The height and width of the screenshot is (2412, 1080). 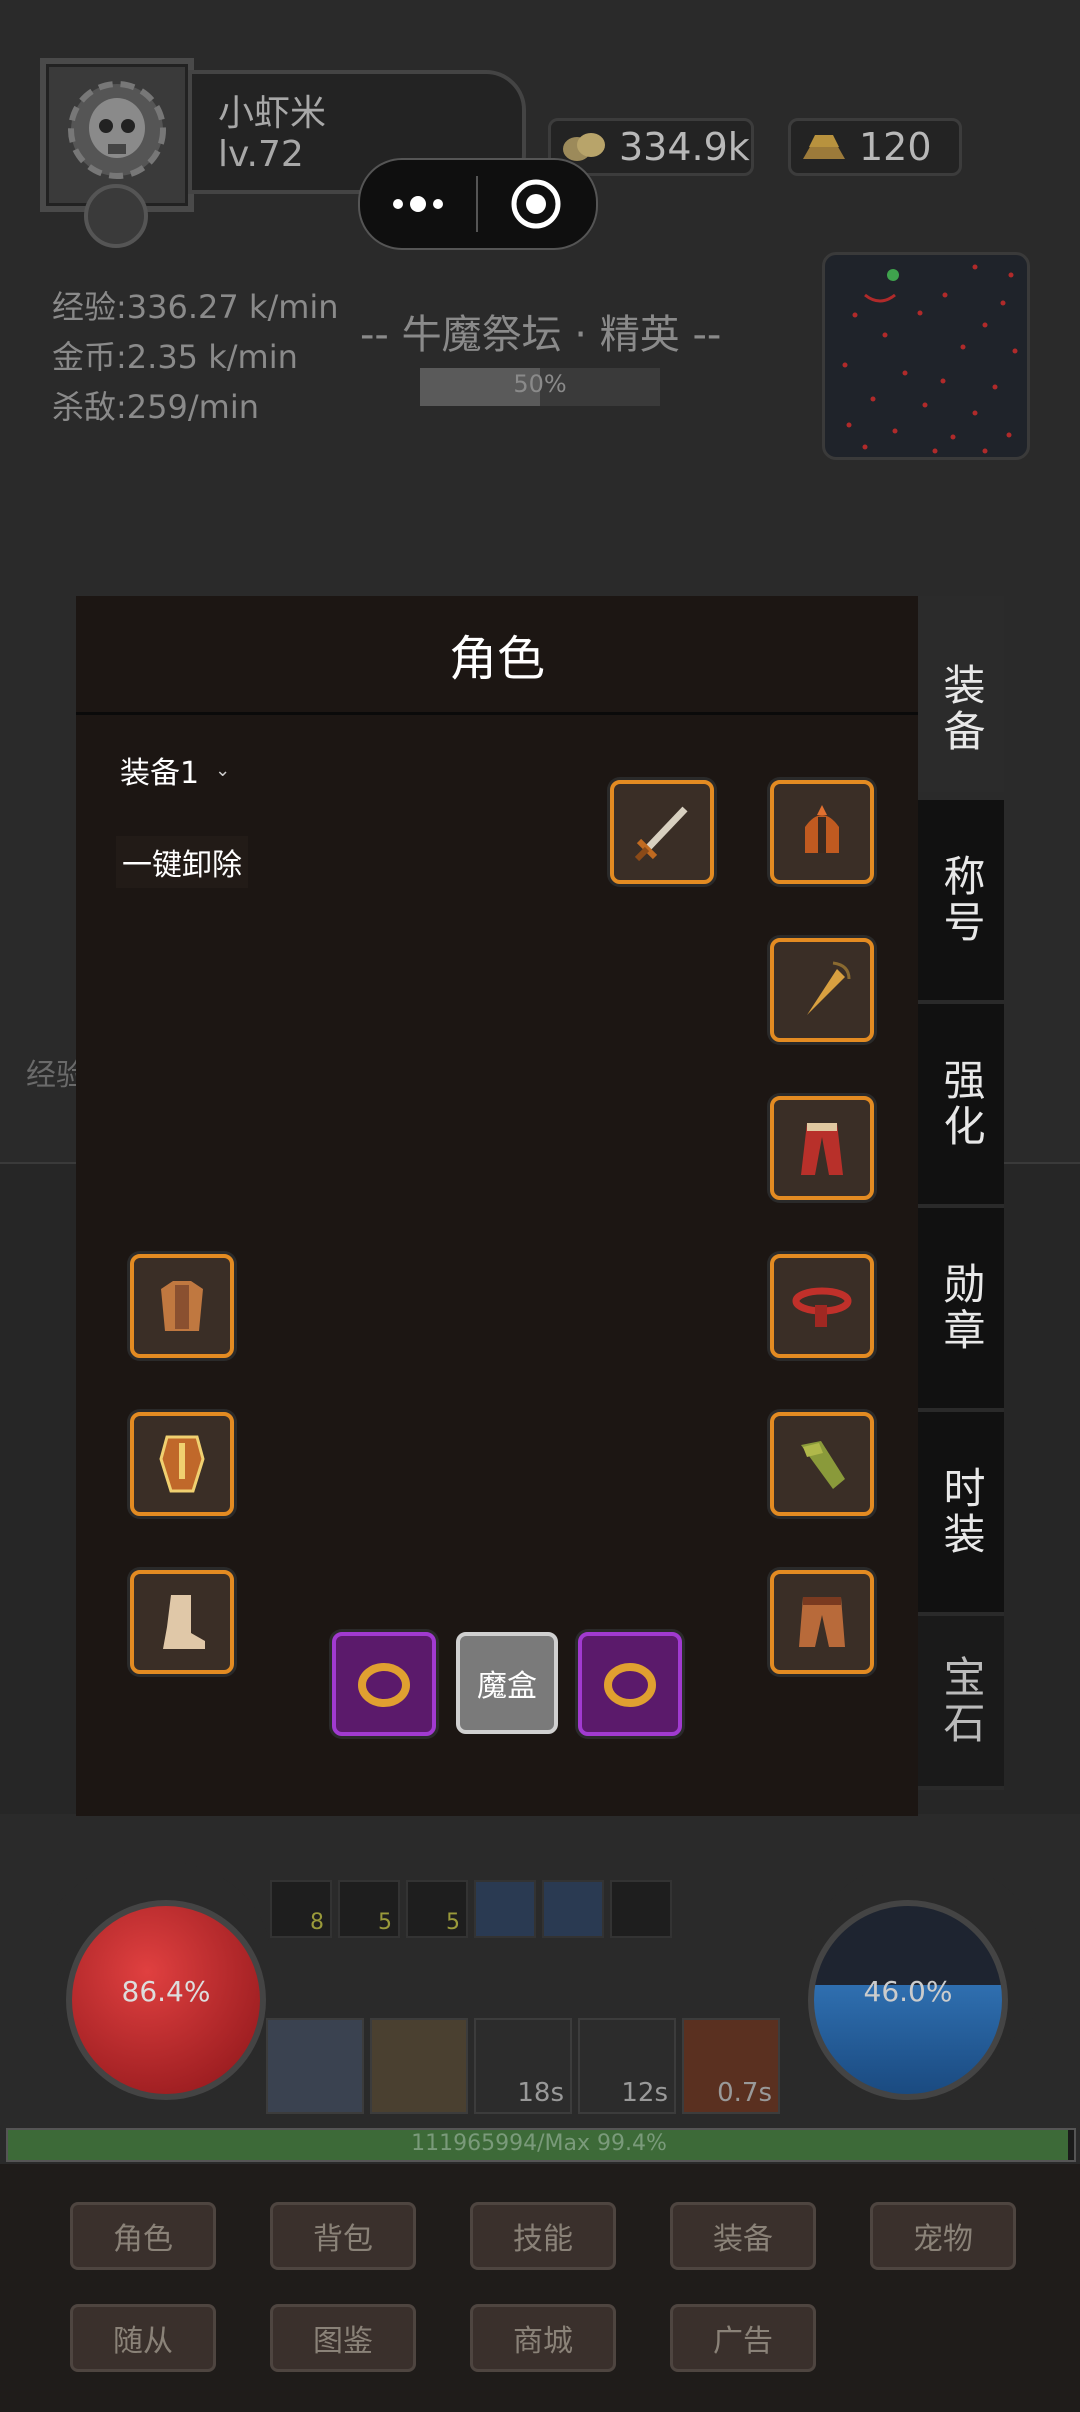 I want to click on tab-label: 勋章, so click(x=961, y=1308).